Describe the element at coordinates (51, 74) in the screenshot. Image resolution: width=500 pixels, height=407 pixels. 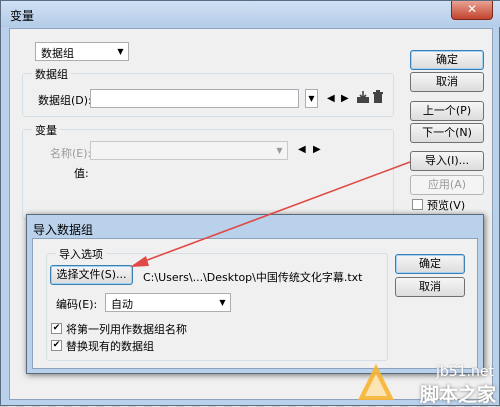
I see `data-set-group-legend: 数据组` at that location.